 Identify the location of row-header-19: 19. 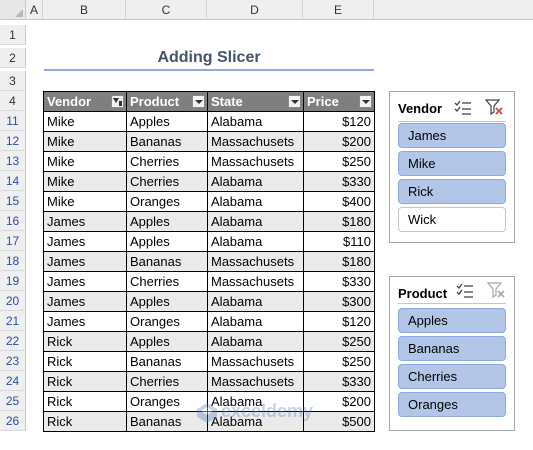
(13, 281).